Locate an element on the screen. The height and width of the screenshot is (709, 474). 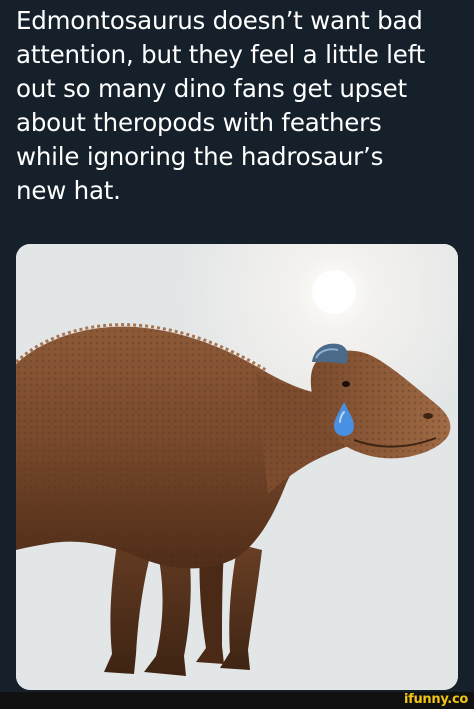
caption-line: about theropods with feathers is located at coordinates (199, 122).